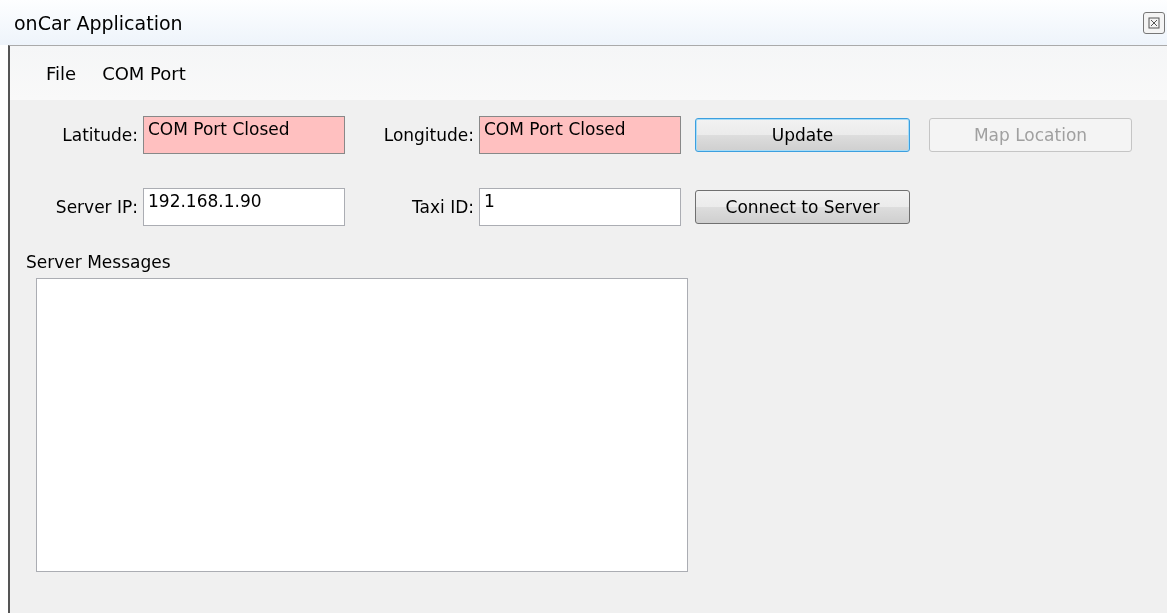 The height and width of the screenshot is (614, 1167). Describe the element at coordinates (144, 73) in the screenshot. I see `menu-item: COM Port` at that location.